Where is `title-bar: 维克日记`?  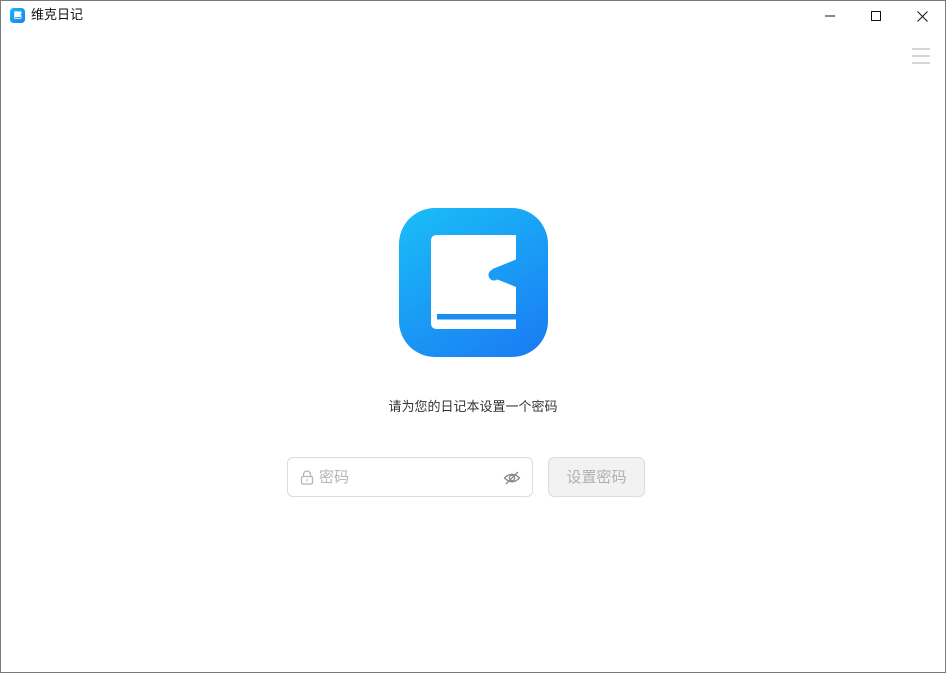 title-bar: 维克日记 is located at coordinates (473, 16).